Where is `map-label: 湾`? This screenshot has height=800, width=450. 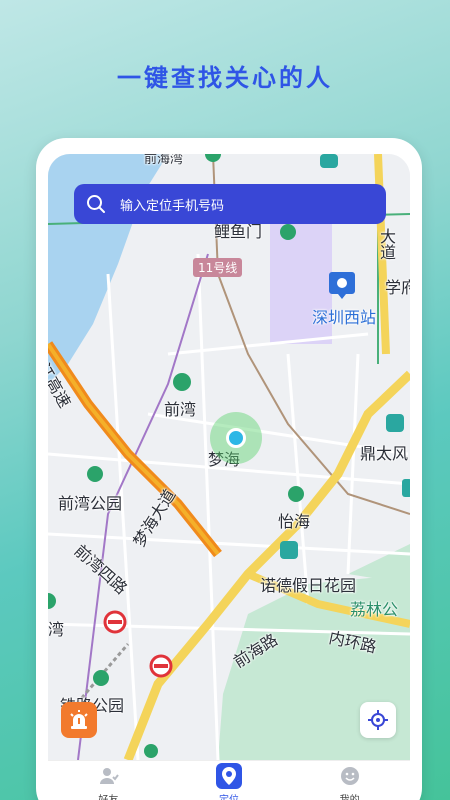 map-label: 湾 is located at coordinates (56, 629).